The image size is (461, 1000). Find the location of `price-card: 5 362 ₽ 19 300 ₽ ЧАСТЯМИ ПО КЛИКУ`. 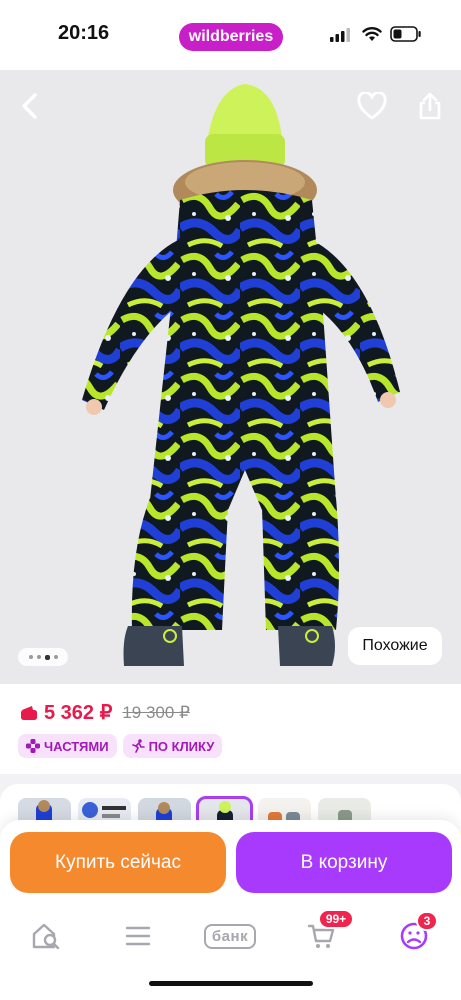

price-card: 5 362 ₽ 19 300 ₽ ЧАСТЯМИ ПО КЛИКУ is located at coordinates (230, 729).